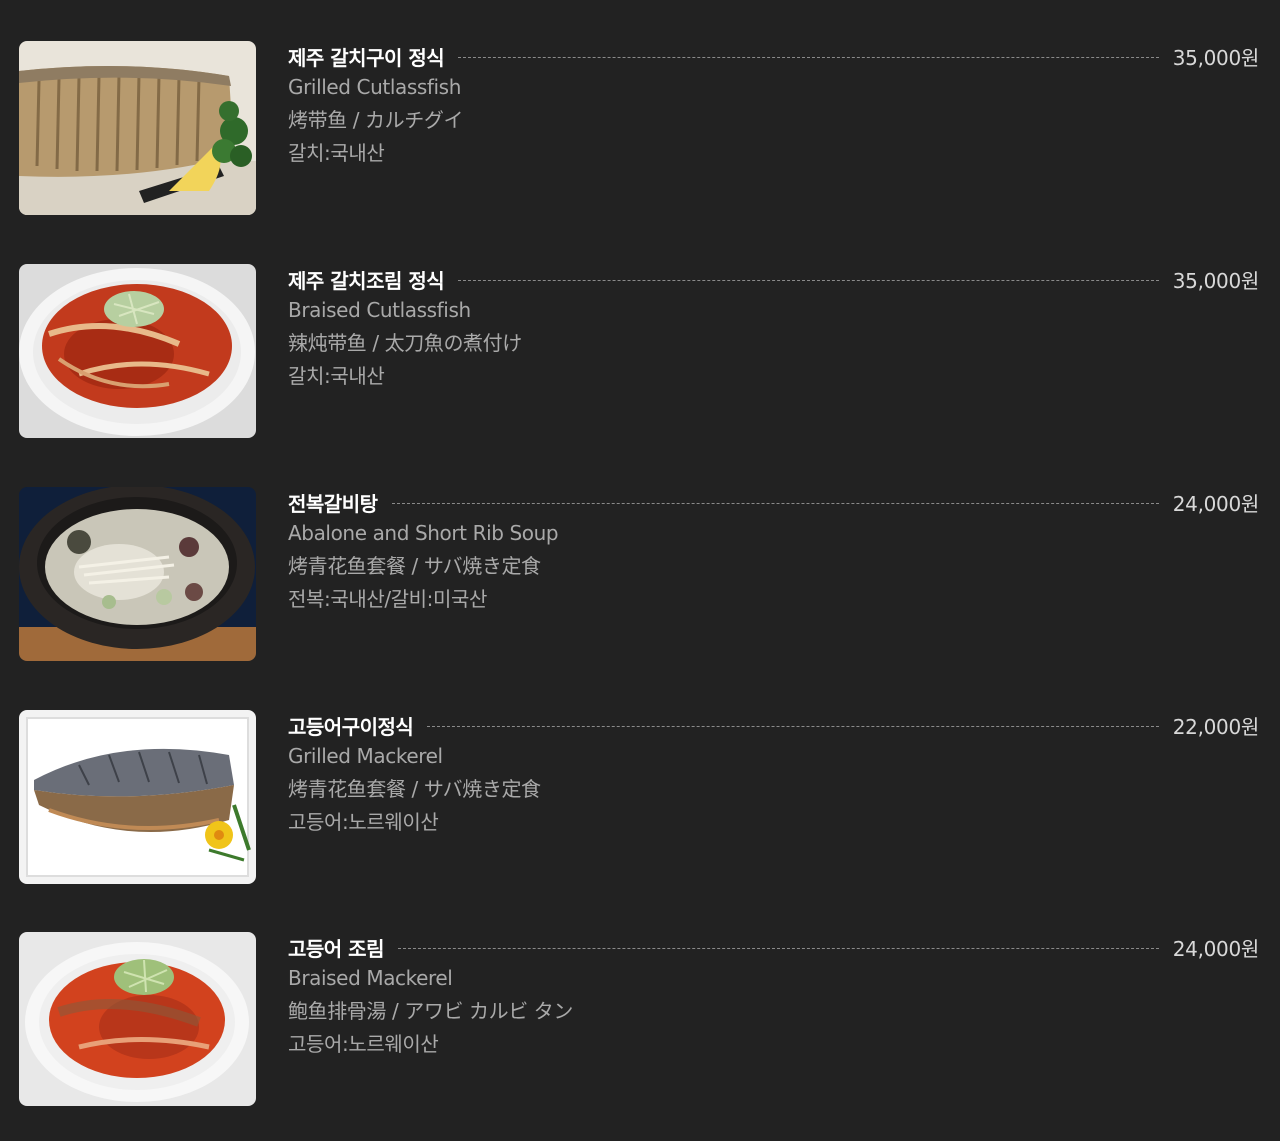 The image size is (1280, 1141). I want to click on menu-item-name-en: Grilled Cutlassfish, so click(374, 87).